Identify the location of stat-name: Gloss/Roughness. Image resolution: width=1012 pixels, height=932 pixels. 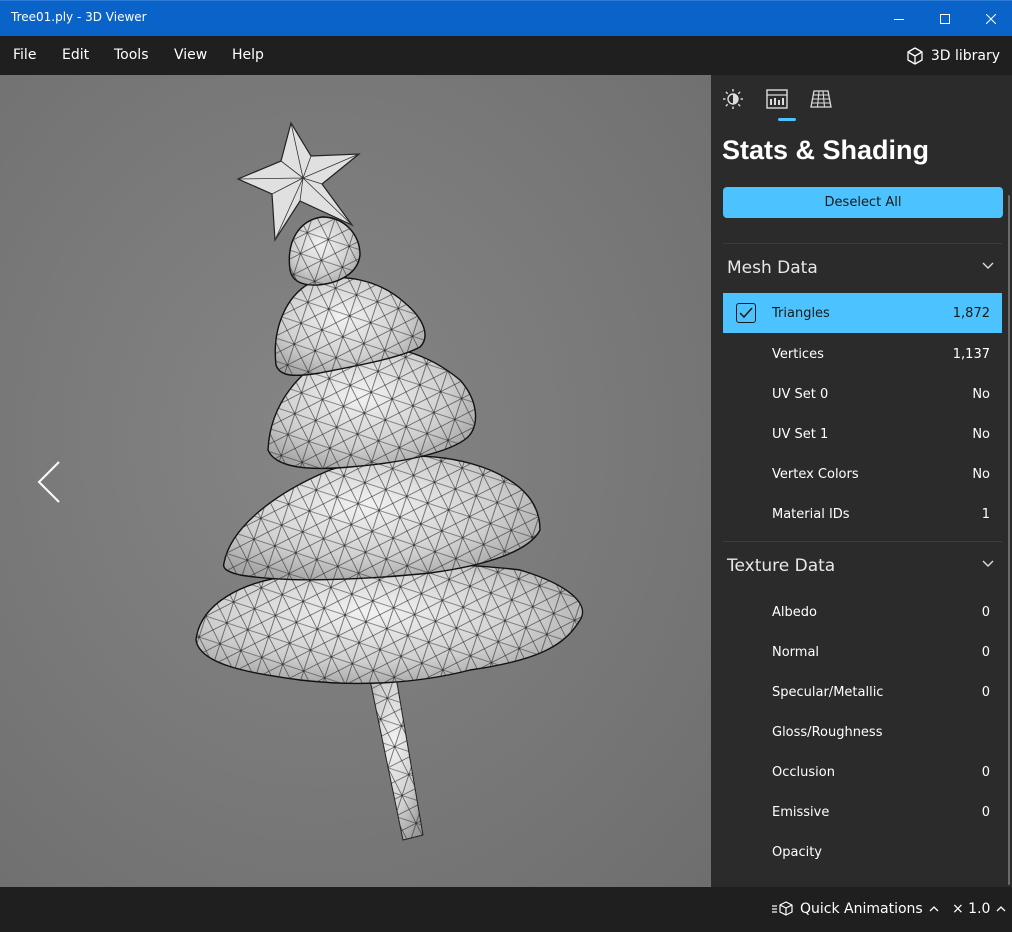
(827, 732).